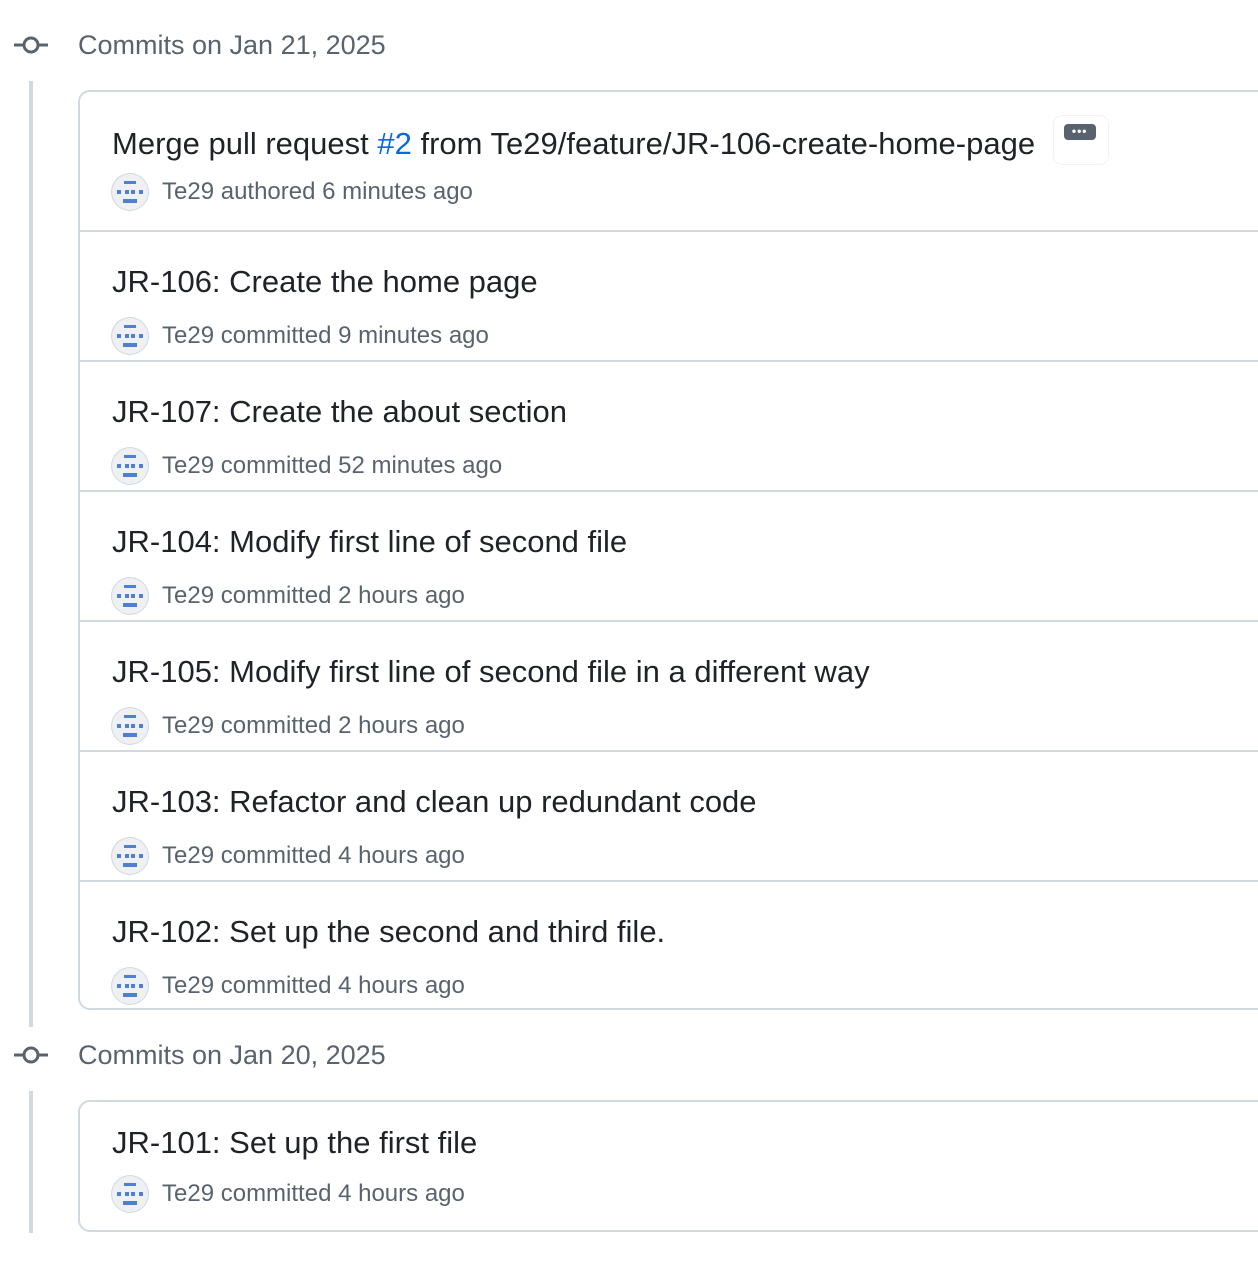 The height and width of the screenshot is (1284, 1258). Describe the element at coordinates (294, 1143) in the screenshot. I see `commit-title: JR-101: Set up the first file` at that location.